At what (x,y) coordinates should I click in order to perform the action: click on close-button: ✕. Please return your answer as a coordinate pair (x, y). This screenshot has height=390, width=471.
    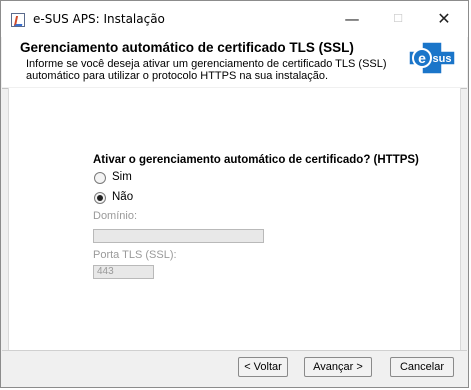
    Looking at the image, I should click on (444, 19).